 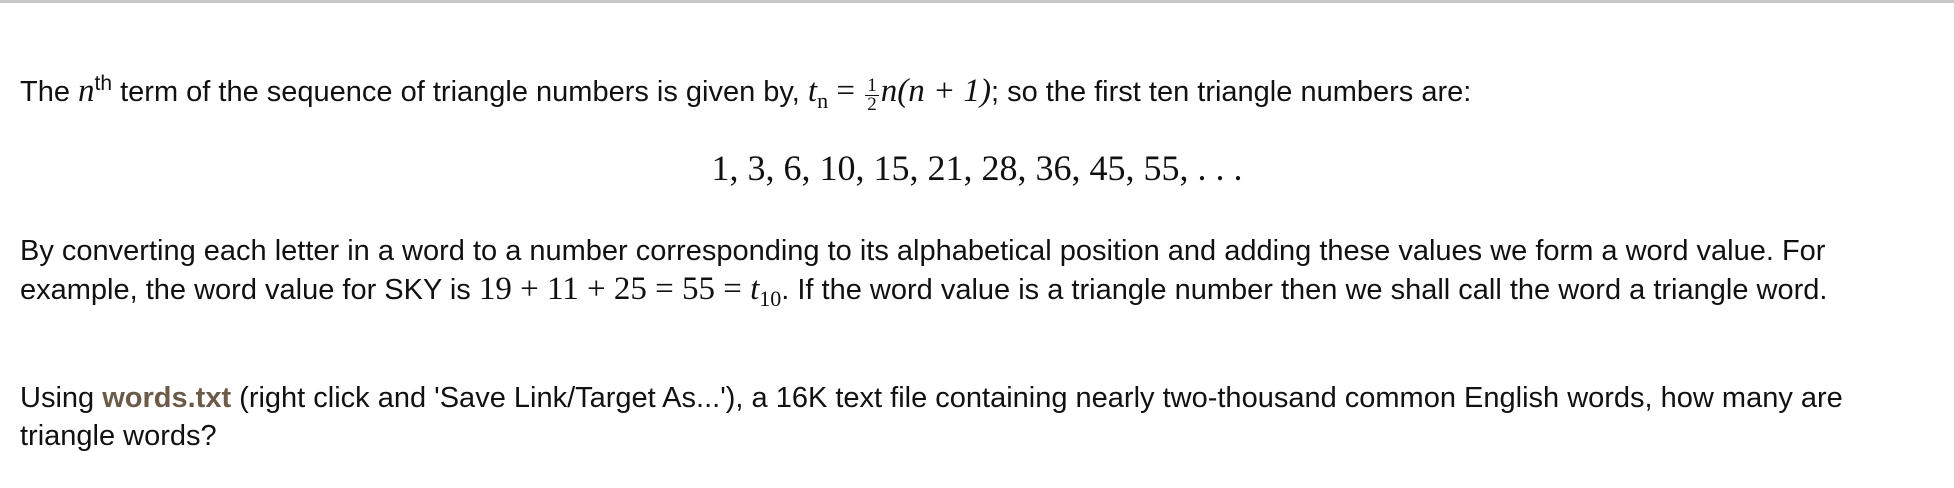 I want to click on intro-the: The, so click(x=45, y=92).